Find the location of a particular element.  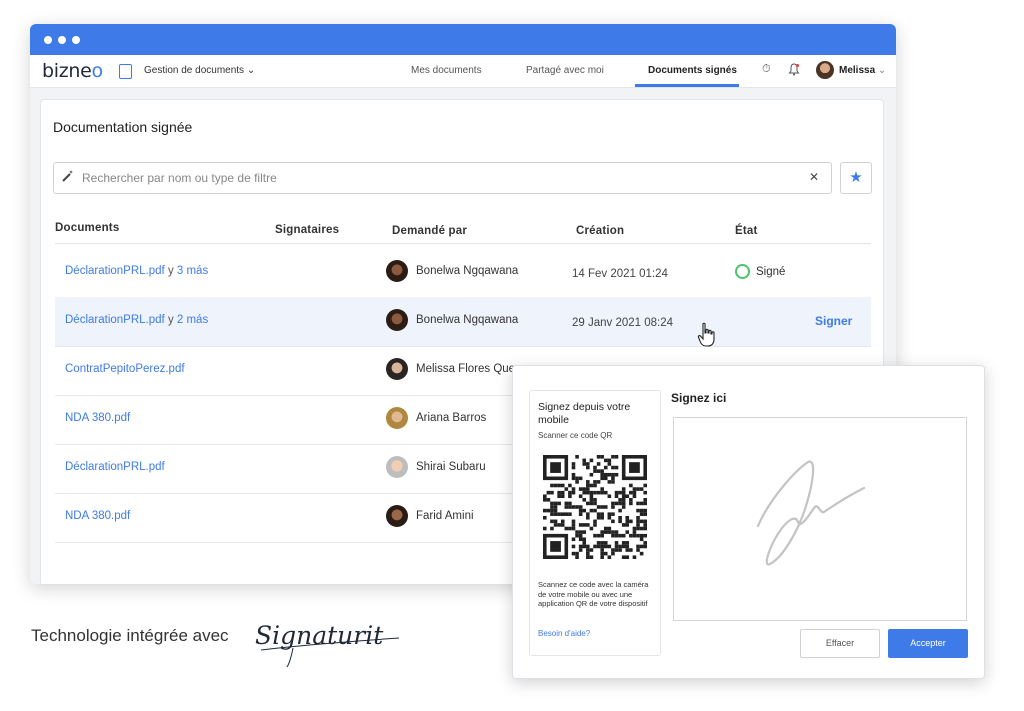

requester: Ariana Barros is located at coordinates (436, 418).